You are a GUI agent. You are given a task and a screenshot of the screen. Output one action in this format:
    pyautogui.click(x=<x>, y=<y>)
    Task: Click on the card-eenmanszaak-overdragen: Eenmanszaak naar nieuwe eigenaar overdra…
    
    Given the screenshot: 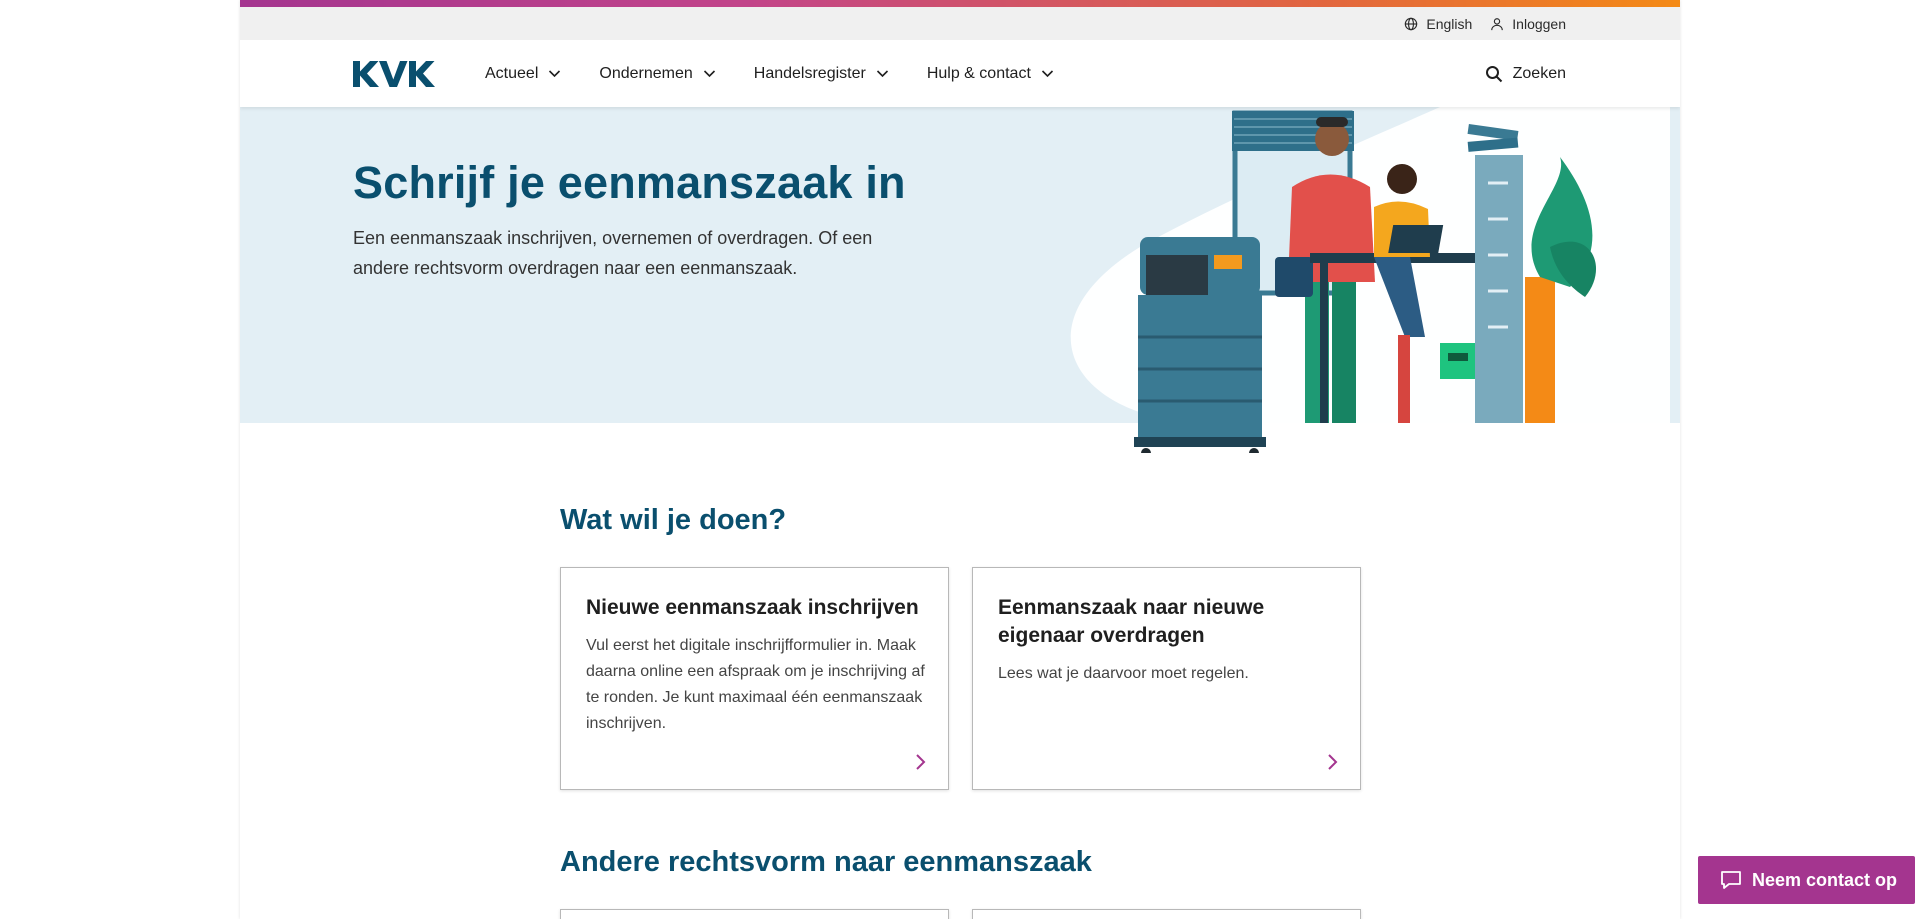 What is the action you would take?
    pyautogui.click(x=1166, y=678)
    